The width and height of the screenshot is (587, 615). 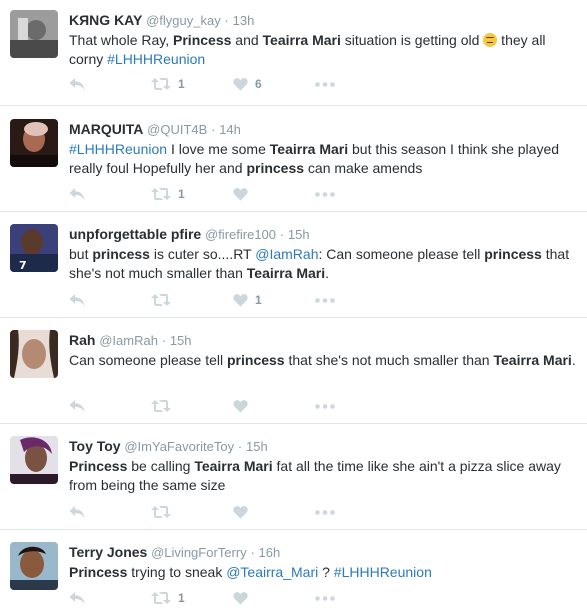 I want to click on user-name: KЯNG KAY, so click(x=105, y=20).